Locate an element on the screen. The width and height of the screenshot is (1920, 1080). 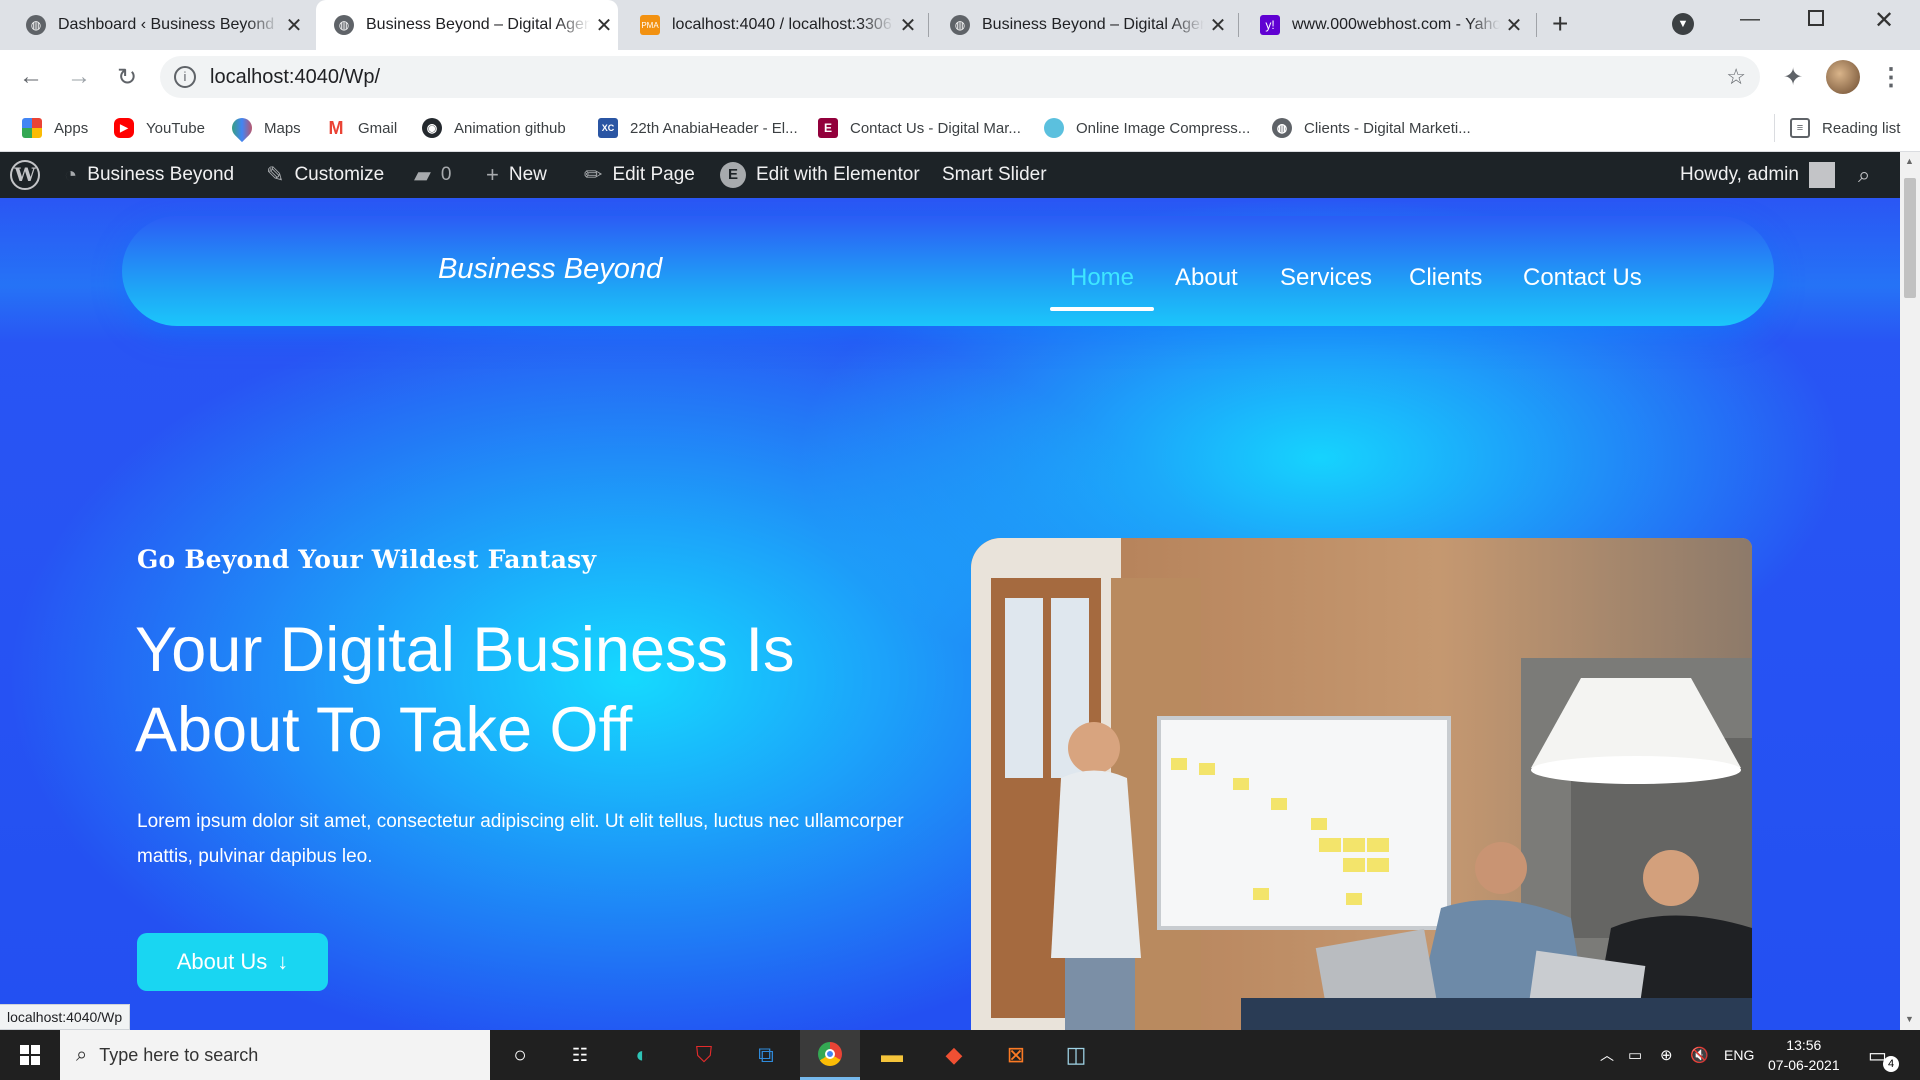
reload-icon: ↻ is located at coordinates (127, 77).